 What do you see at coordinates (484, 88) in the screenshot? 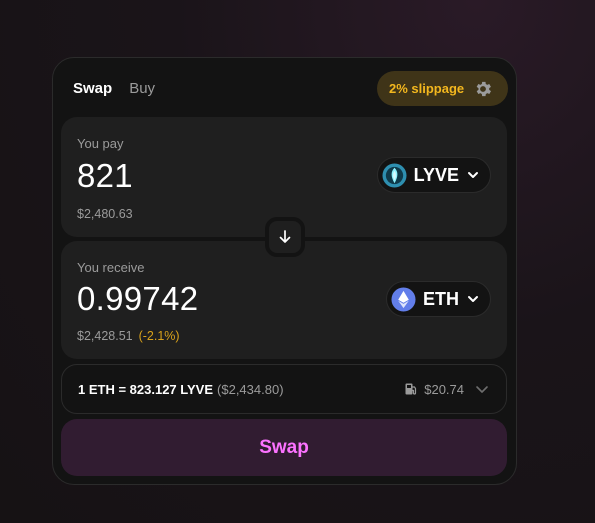
I see `gear-icon` at bounding box center [484, 88].